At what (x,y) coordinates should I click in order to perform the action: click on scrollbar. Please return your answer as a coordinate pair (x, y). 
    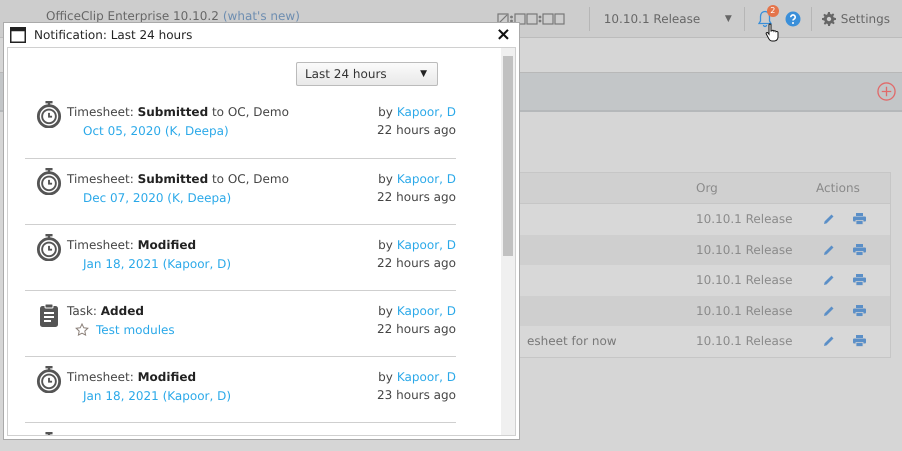
    Looking at the image, I should click on (508, 241).